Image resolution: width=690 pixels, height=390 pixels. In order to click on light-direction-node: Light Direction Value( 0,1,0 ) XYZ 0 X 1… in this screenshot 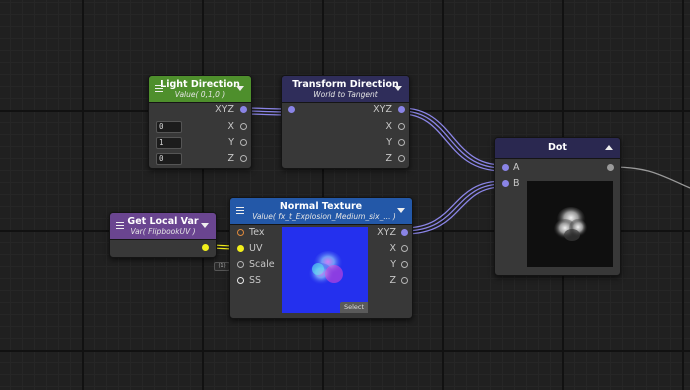, I will do `click(200, 122)`.